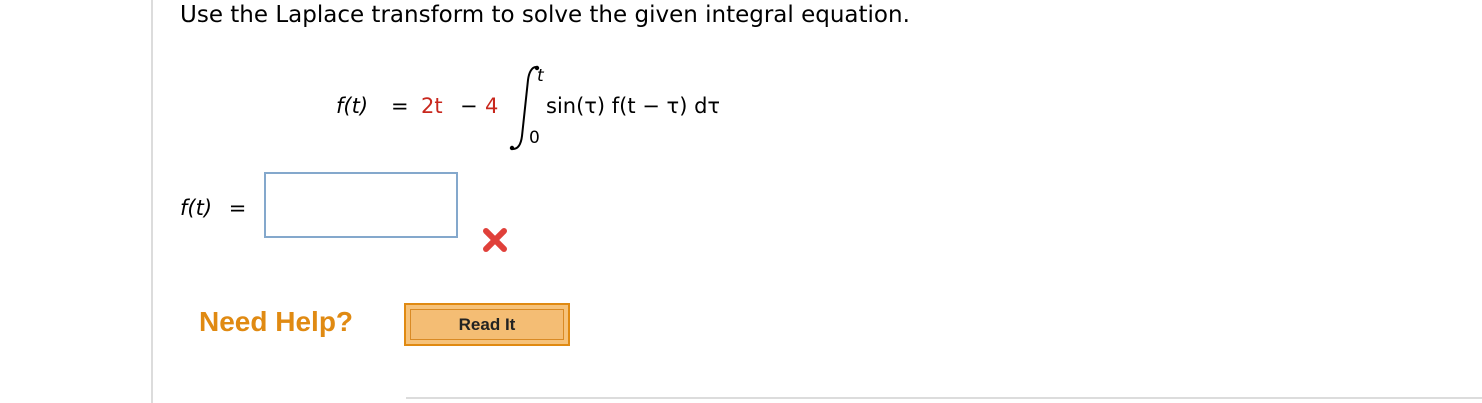  Describe the element at coordinates (540, 76) in the screenshot. I see `integral-upper-limit: t` at that location.